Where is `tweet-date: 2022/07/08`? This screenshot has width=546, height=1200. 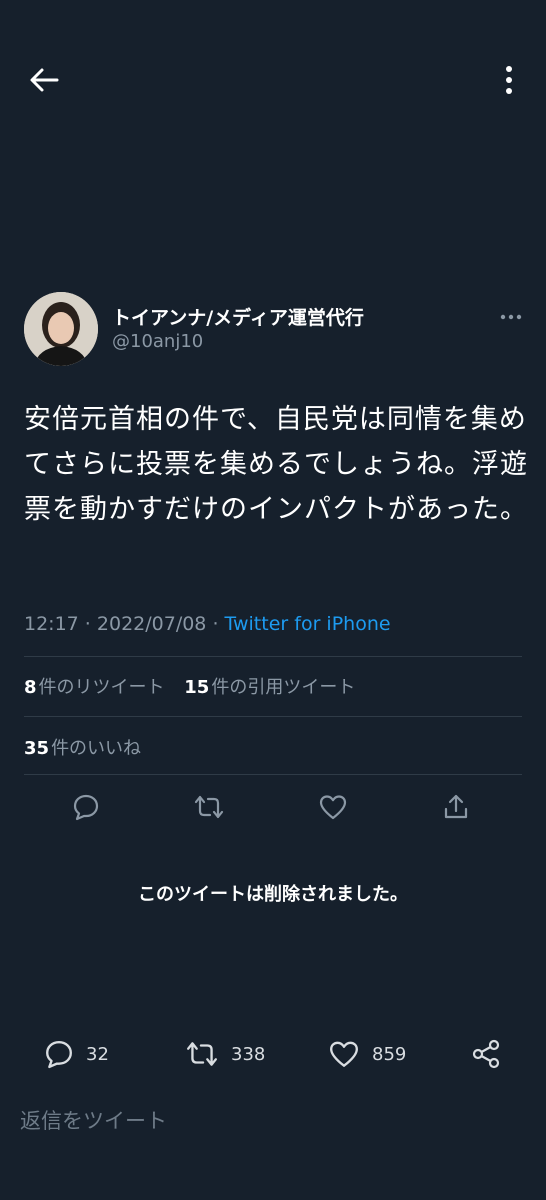
tweet-date: 2022/07/08 is located at coordinates (151, 624).